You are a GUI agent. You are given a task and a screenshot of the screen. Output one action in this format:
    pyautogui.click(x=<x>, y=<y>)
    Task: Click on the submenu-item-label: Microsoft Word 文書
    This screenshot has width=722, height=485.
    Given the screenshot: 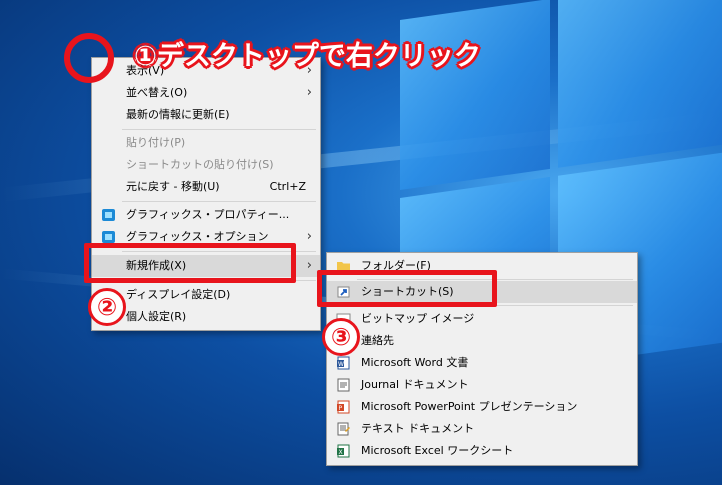 What is the action you would take?
    pyautogui.click(x=415, y=362)
    